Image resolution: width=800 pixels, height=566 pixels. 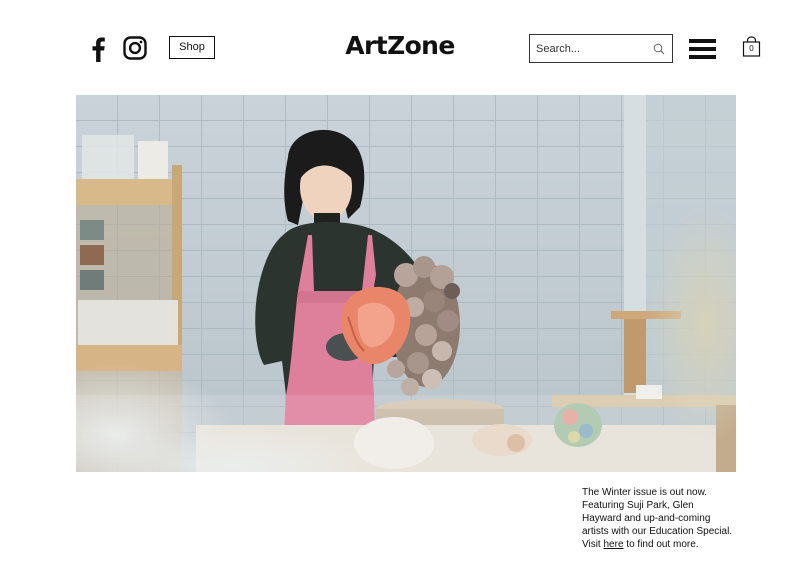 I want to click on shop-button: Shop, so click(x=192, y=47).